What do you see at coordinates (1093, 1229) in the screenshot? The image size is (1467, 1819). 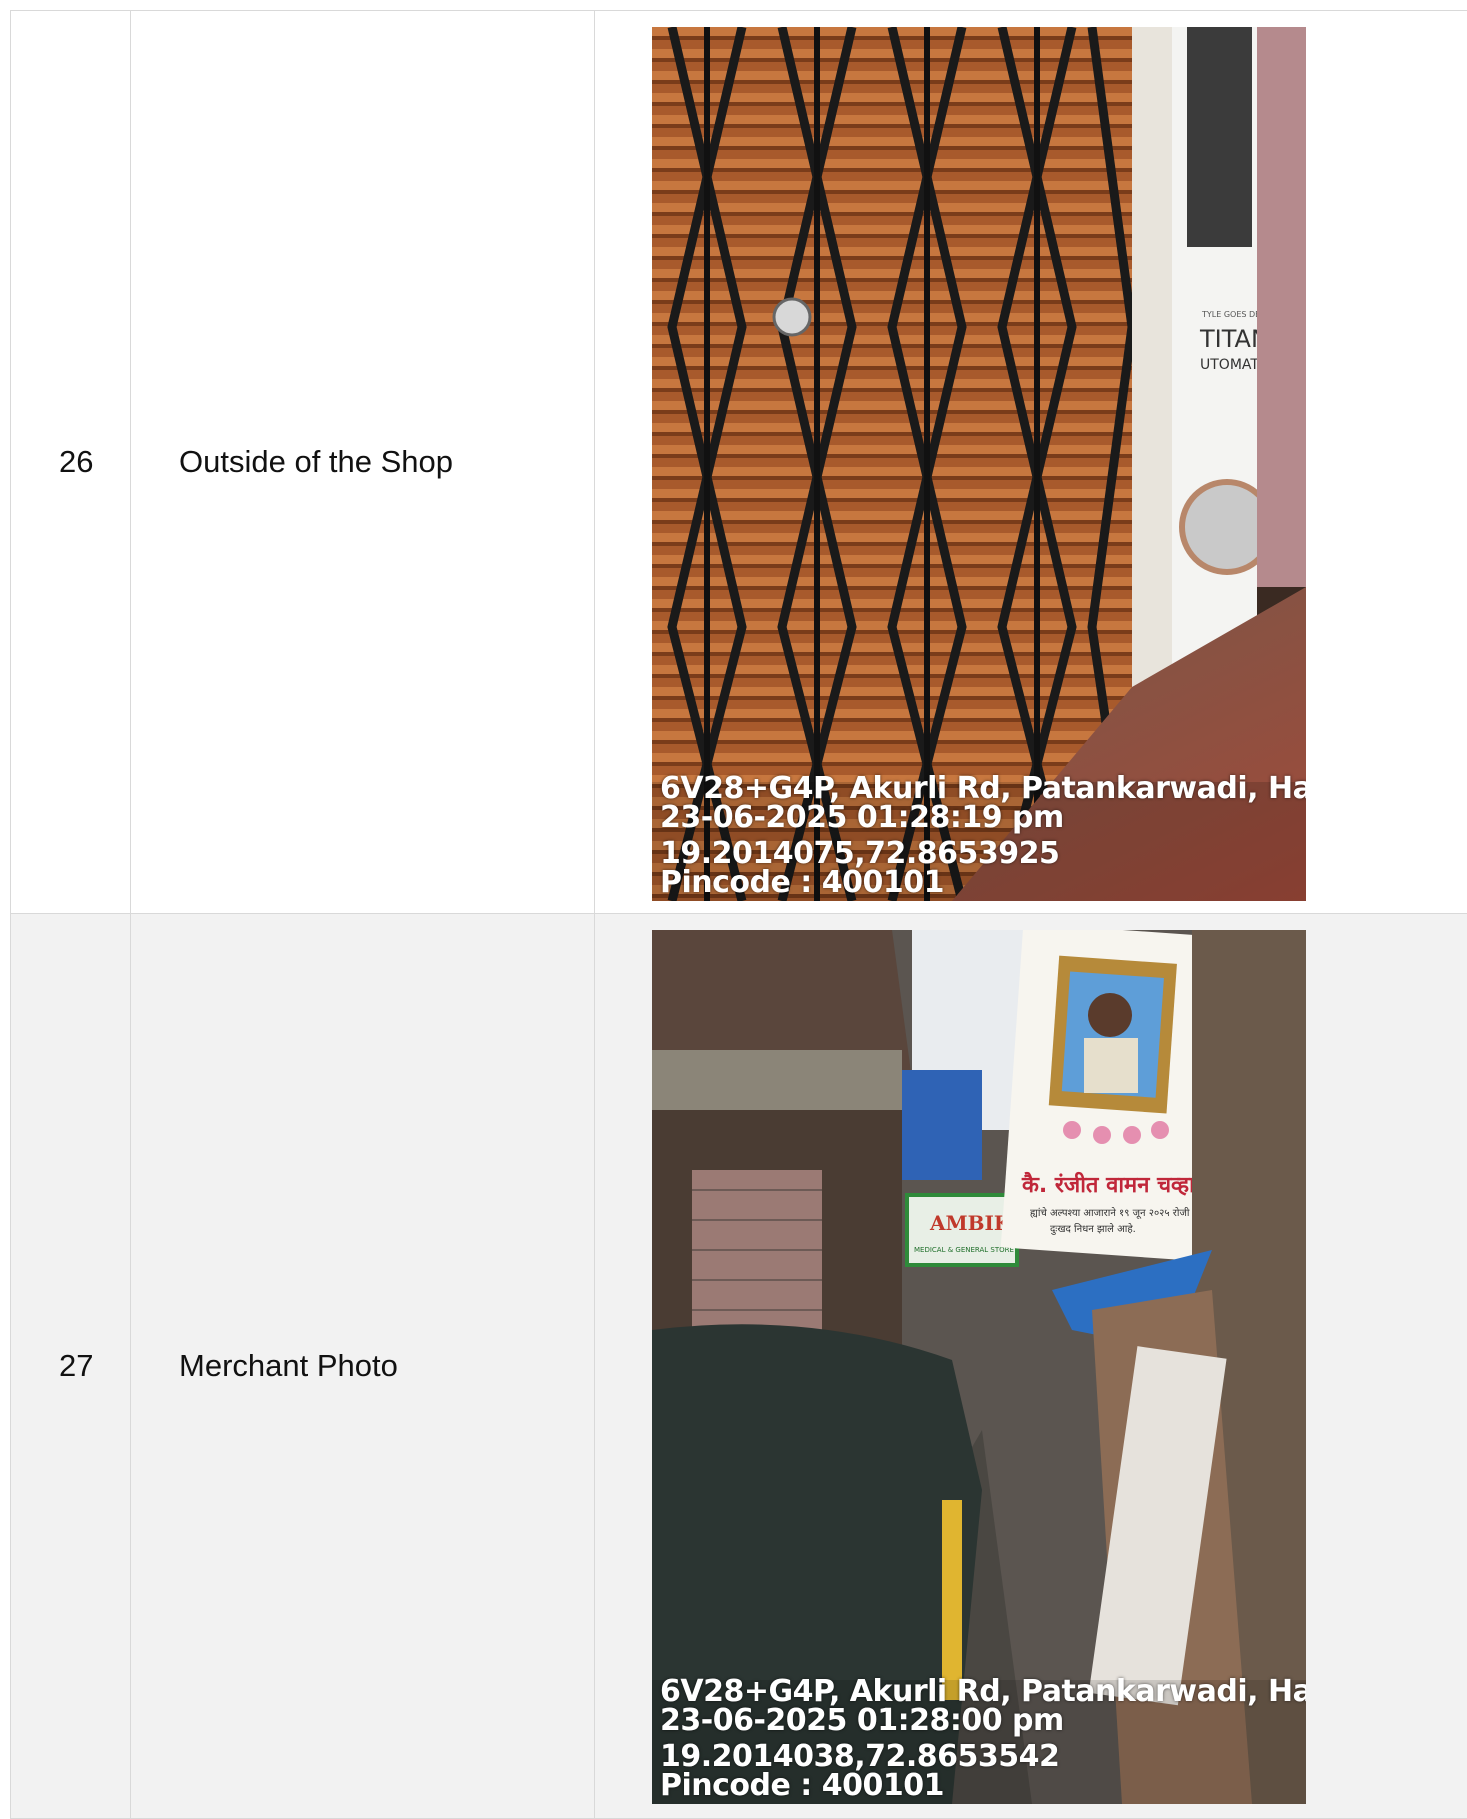 I see `banner-line-2: दुःखद निधन झाले आहे.` at bounding box center [1093, 1229].